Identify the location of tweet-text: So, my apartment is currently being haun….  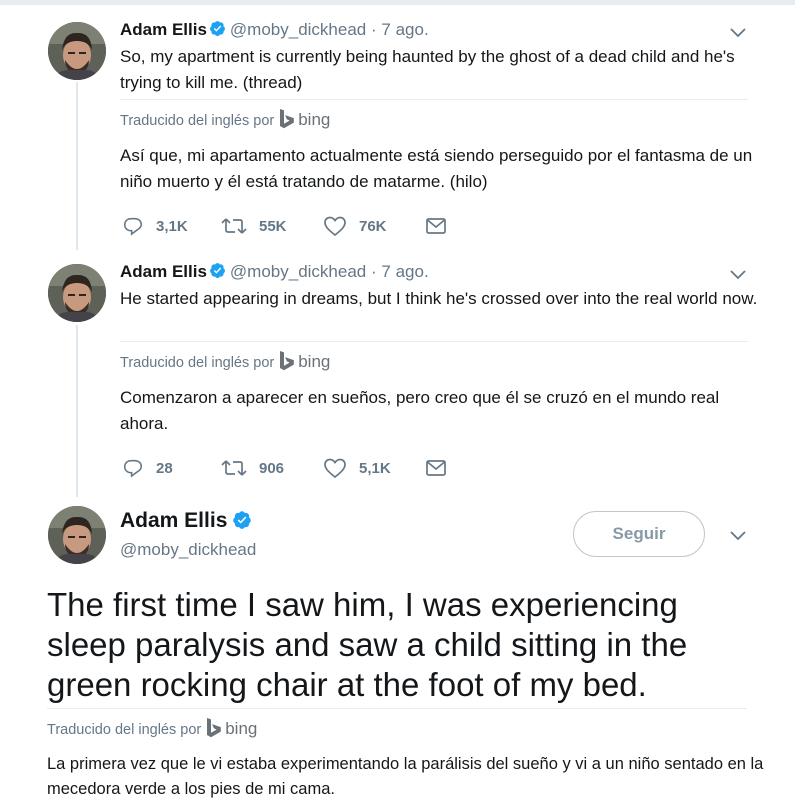
(427, 69).